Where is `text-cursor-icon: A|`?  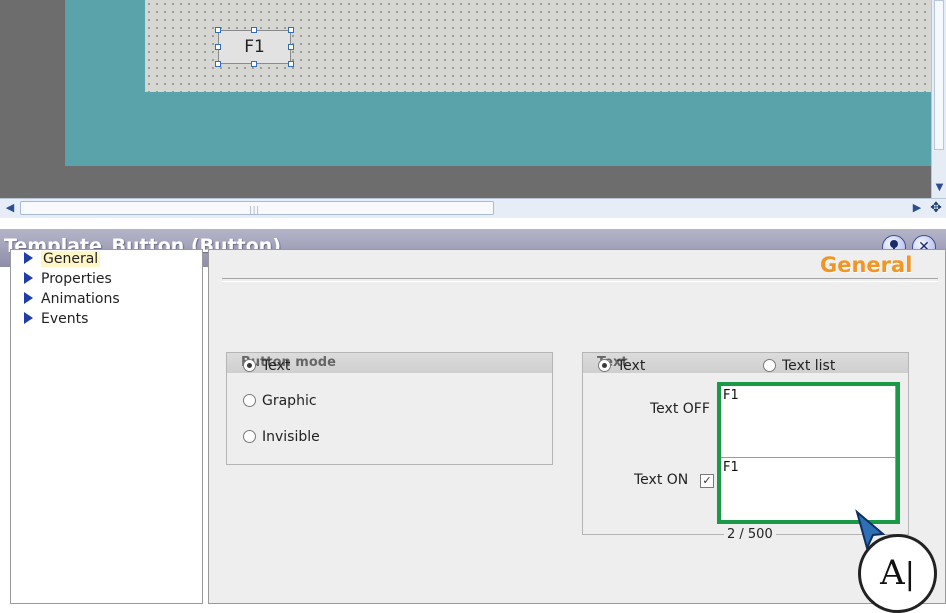
text-cursor-icon: A| is located at coordinates (897, 573).